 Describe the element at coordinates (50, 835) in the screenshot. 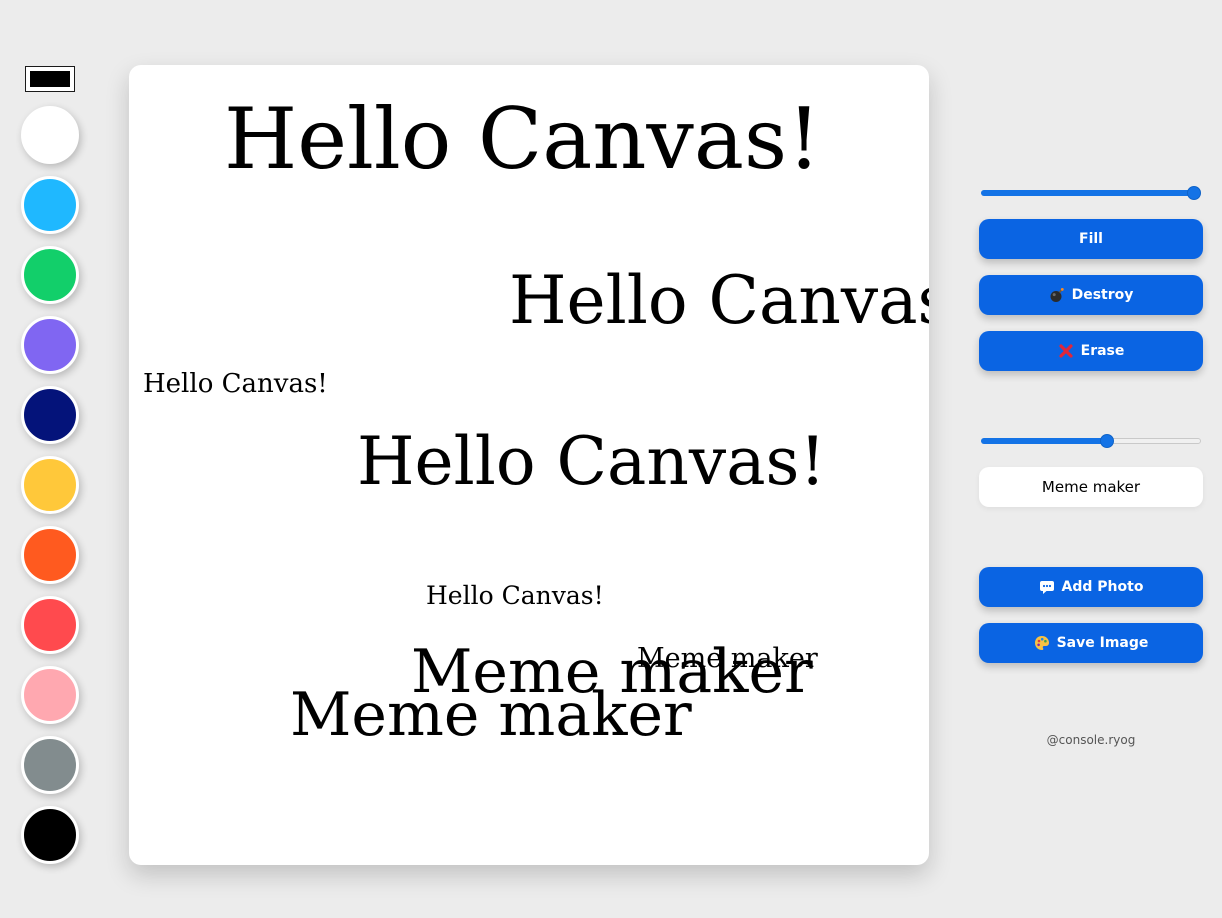

I see `color-option-black` at that location.